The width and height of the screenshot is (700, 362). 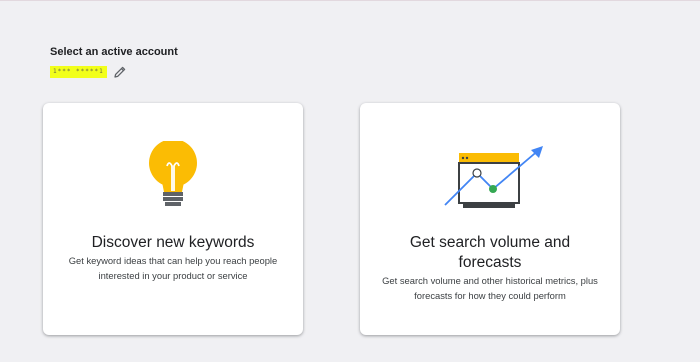 I want to click on card-title: Get search volume and forecasts, so click(x=490, y=252).